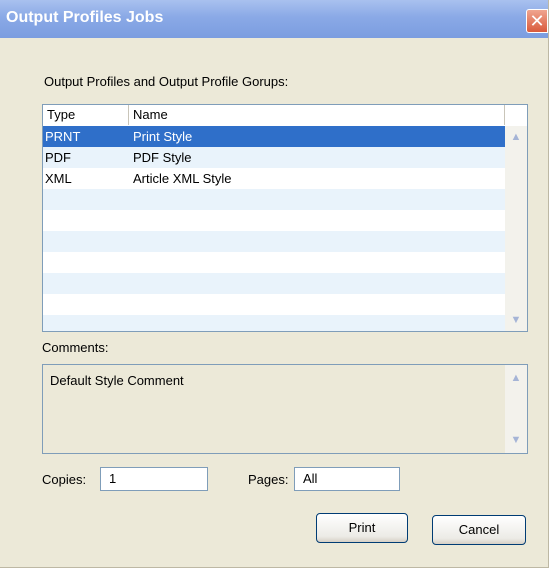 This screenshot has width=550, height=569. What do you see at coordinates (479, 530) in the screenshot?
I see `cancel-button: Cancel` at bounding box center [479, 530].